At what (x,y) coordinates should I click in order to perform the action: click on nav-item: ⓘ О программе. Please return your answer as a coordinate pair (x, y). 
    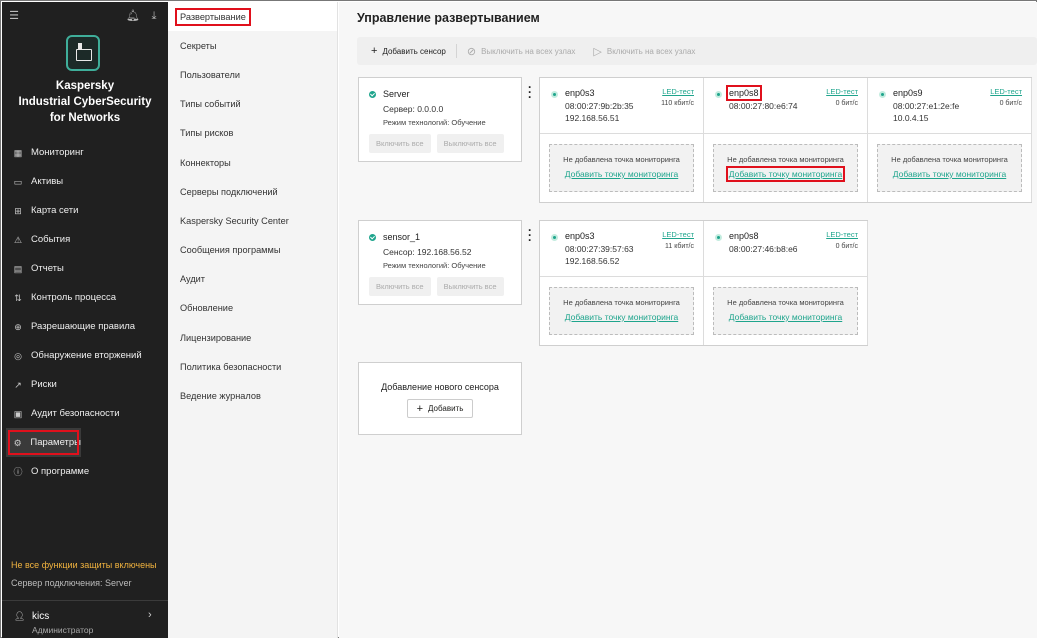
    Looking at the image, I should click on (85, 471).